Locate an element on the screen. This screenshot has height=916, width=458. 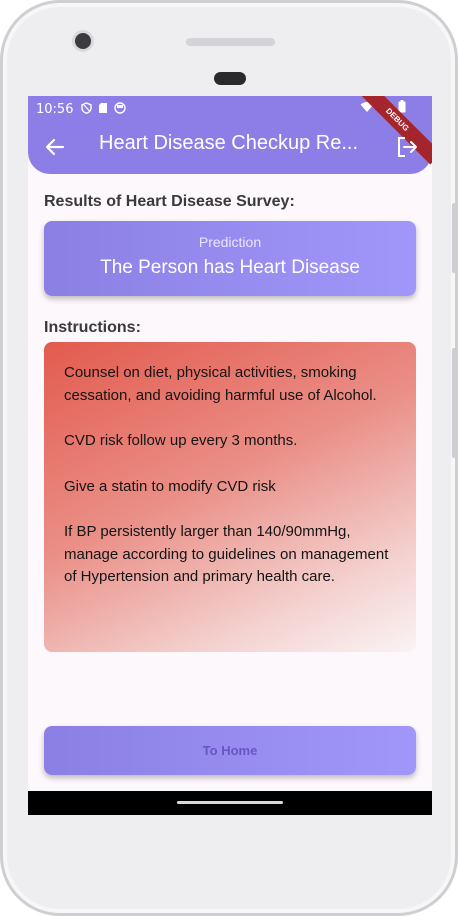
logout-icon is located at coordinates (407, 150).